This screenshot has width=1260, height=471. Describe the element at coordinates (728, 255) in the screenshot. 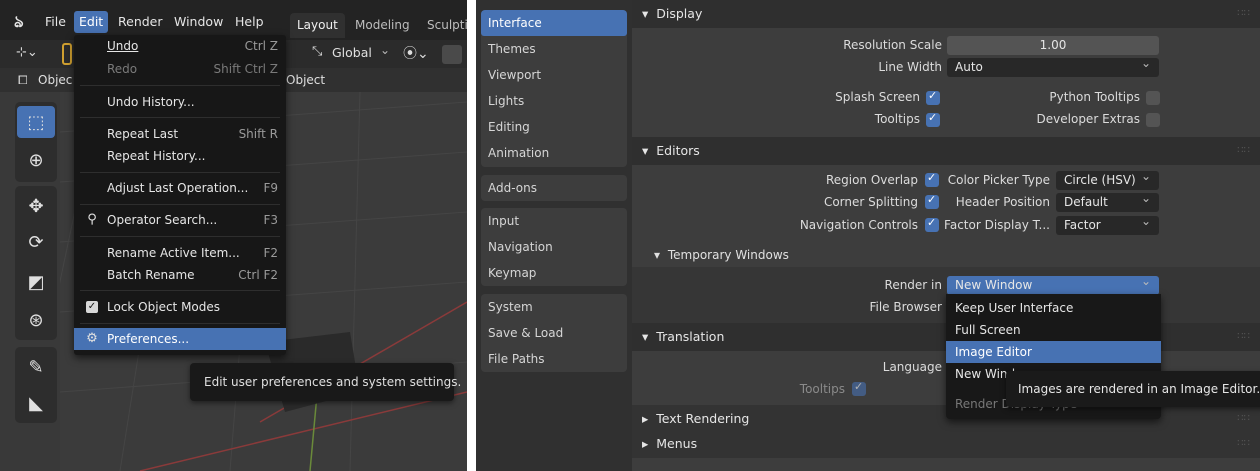

I see `subpanel-title: Temporary Windows` at that location.